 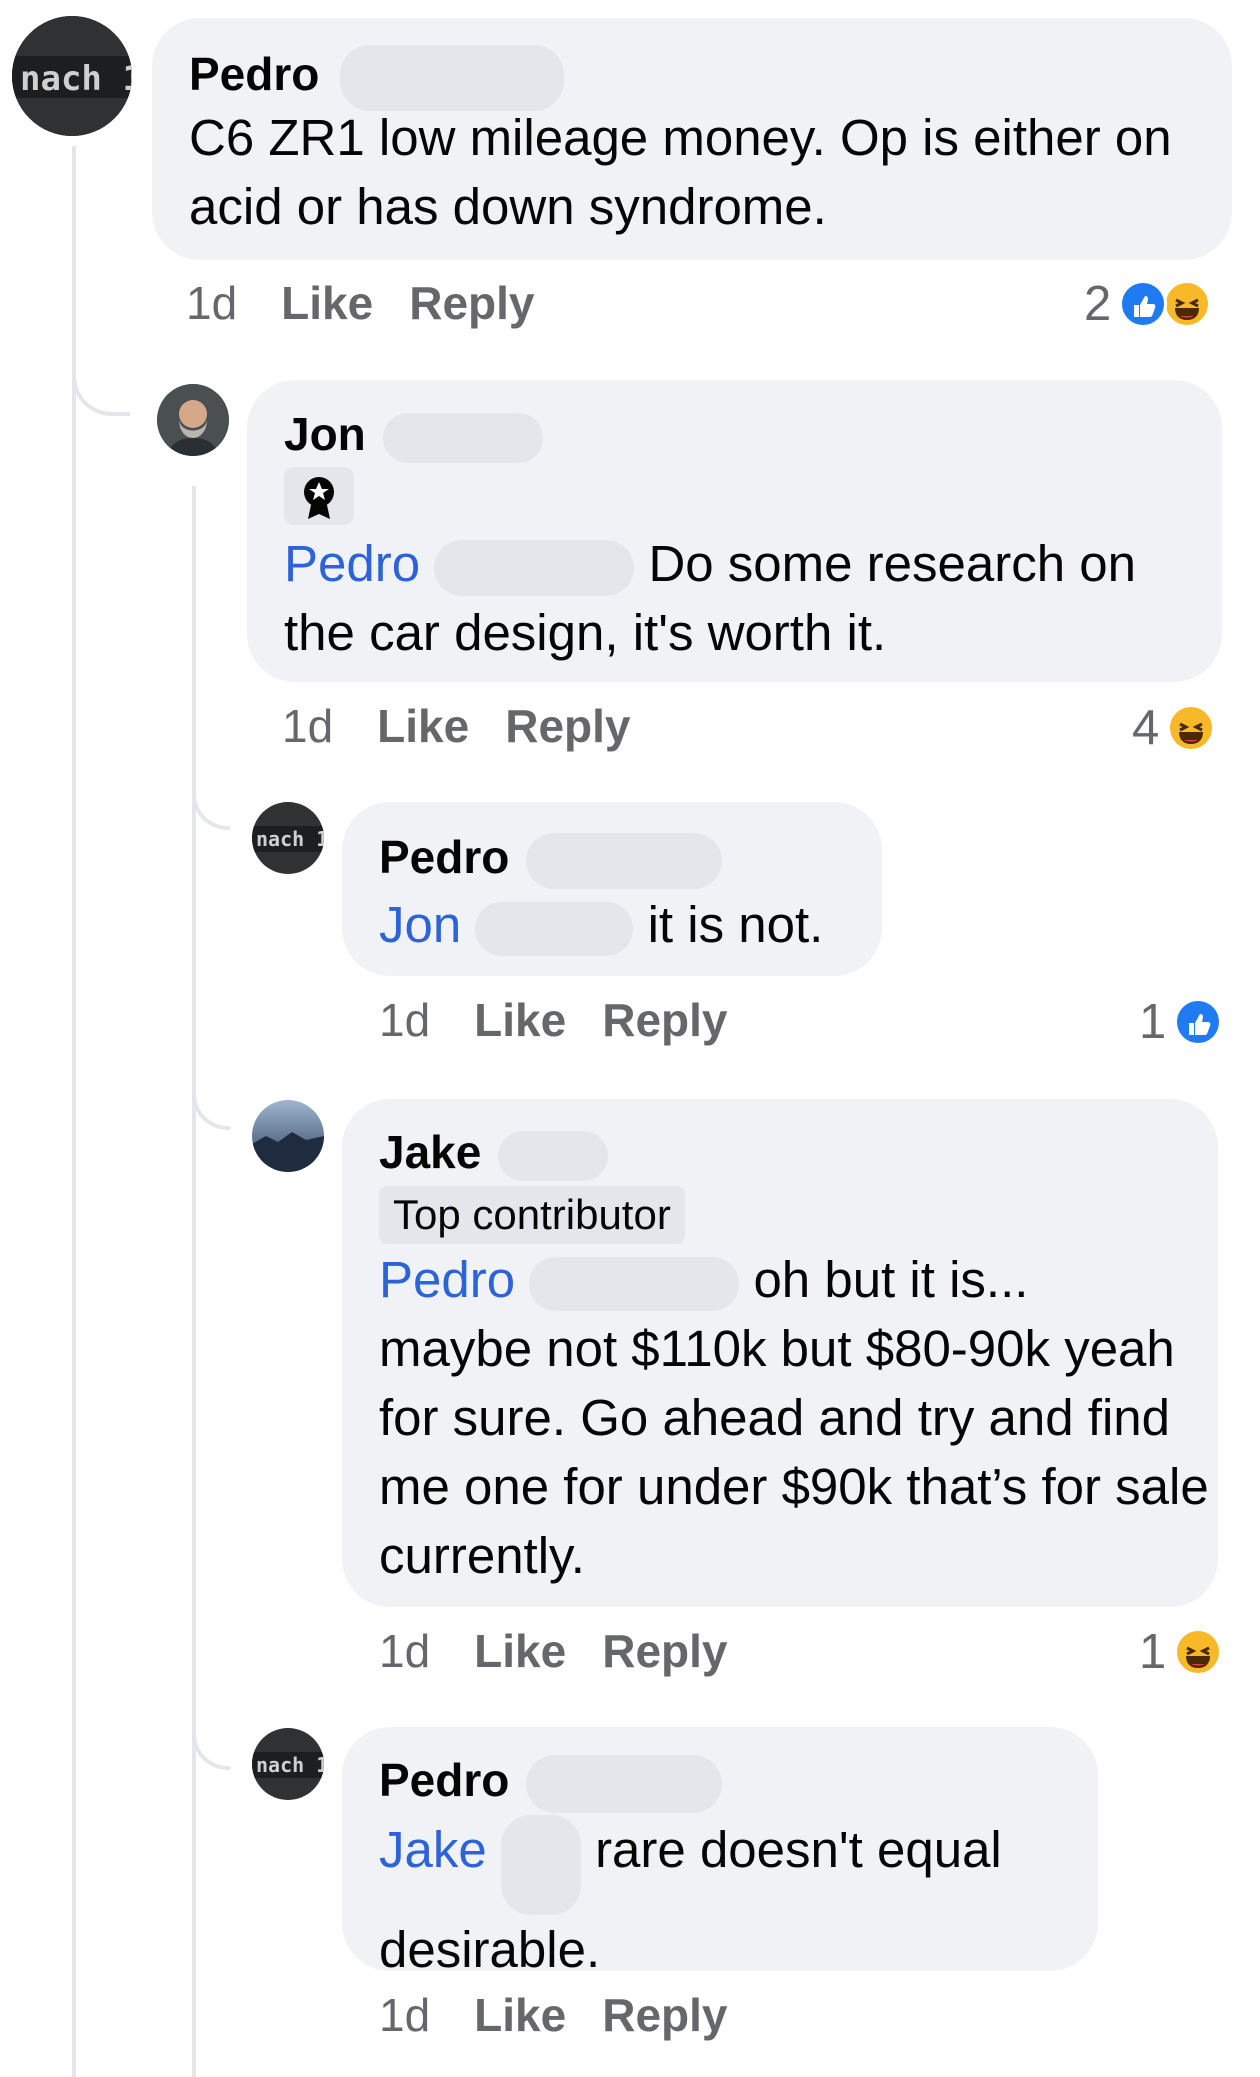 I want to click on author-name: Jake, so click(x=430, y=1152).